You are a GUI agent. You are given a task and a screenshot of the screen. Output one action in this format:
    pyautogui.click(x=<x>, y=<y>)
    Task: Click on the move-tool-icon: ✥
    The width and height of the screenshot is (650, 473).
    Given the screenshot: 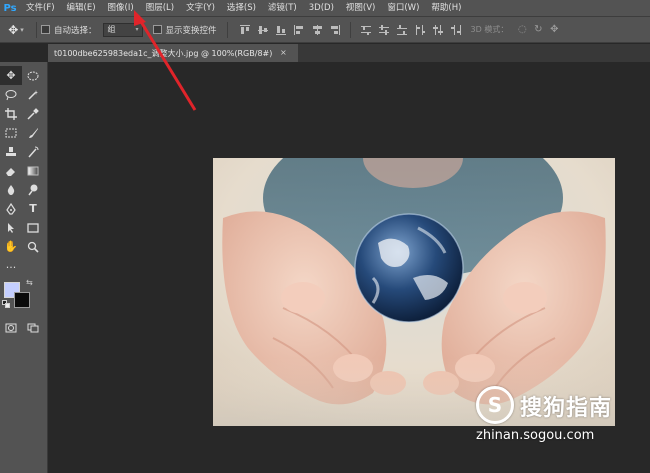 What is the action you would take?
    pyautogui.click(x=11, y=75)
    